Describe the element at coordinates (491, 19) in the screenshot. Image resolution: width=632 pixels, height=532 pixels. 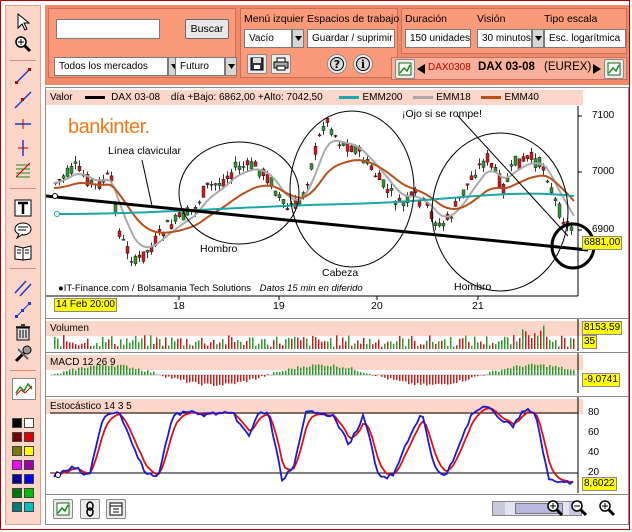
I see `vision-label: Visión` at that location.